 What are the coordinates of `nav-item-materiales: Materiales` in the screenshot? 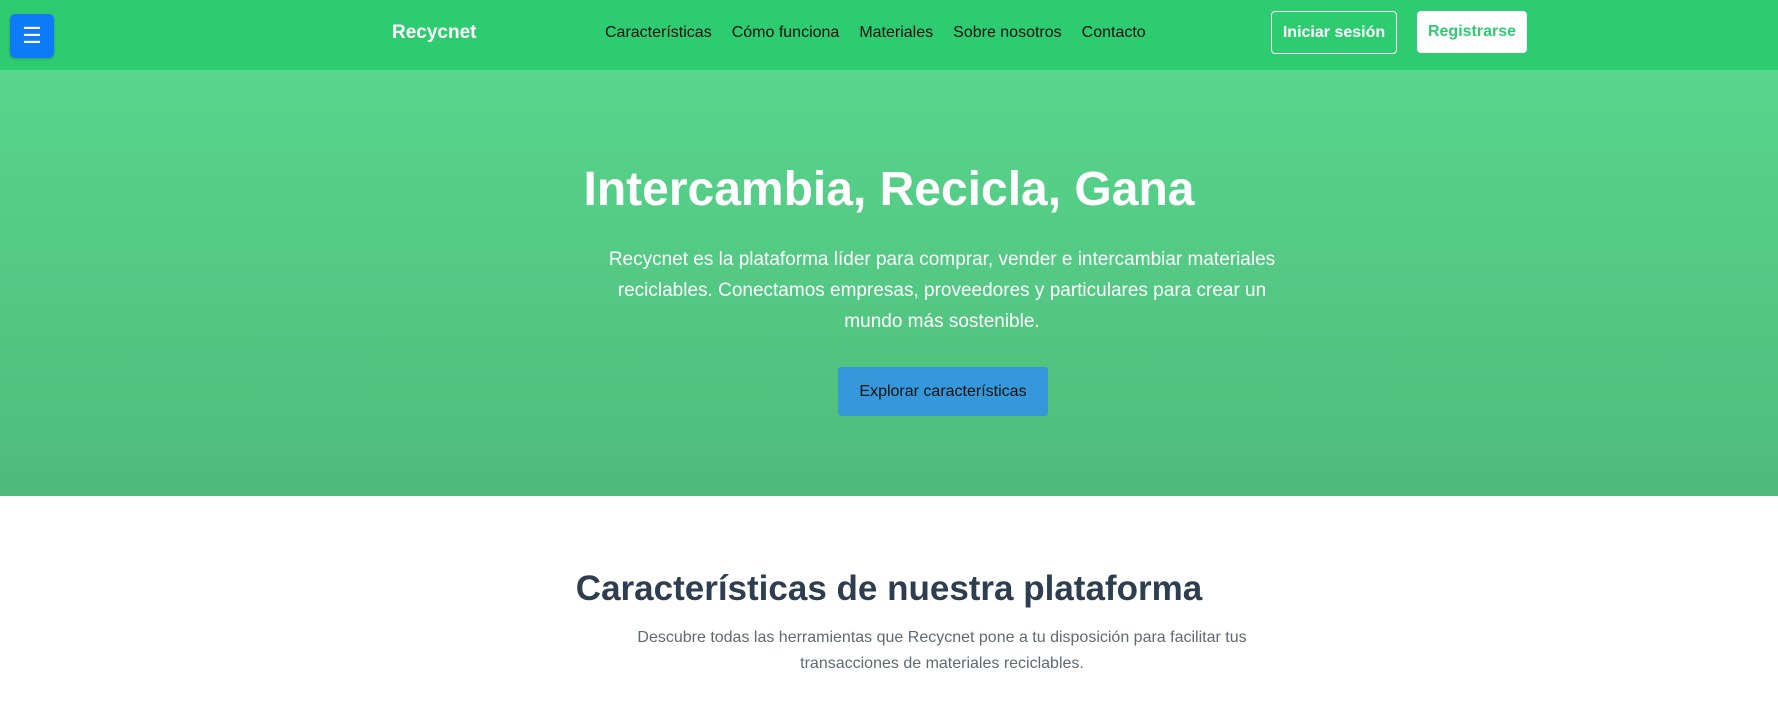 It's located at (896, 33).